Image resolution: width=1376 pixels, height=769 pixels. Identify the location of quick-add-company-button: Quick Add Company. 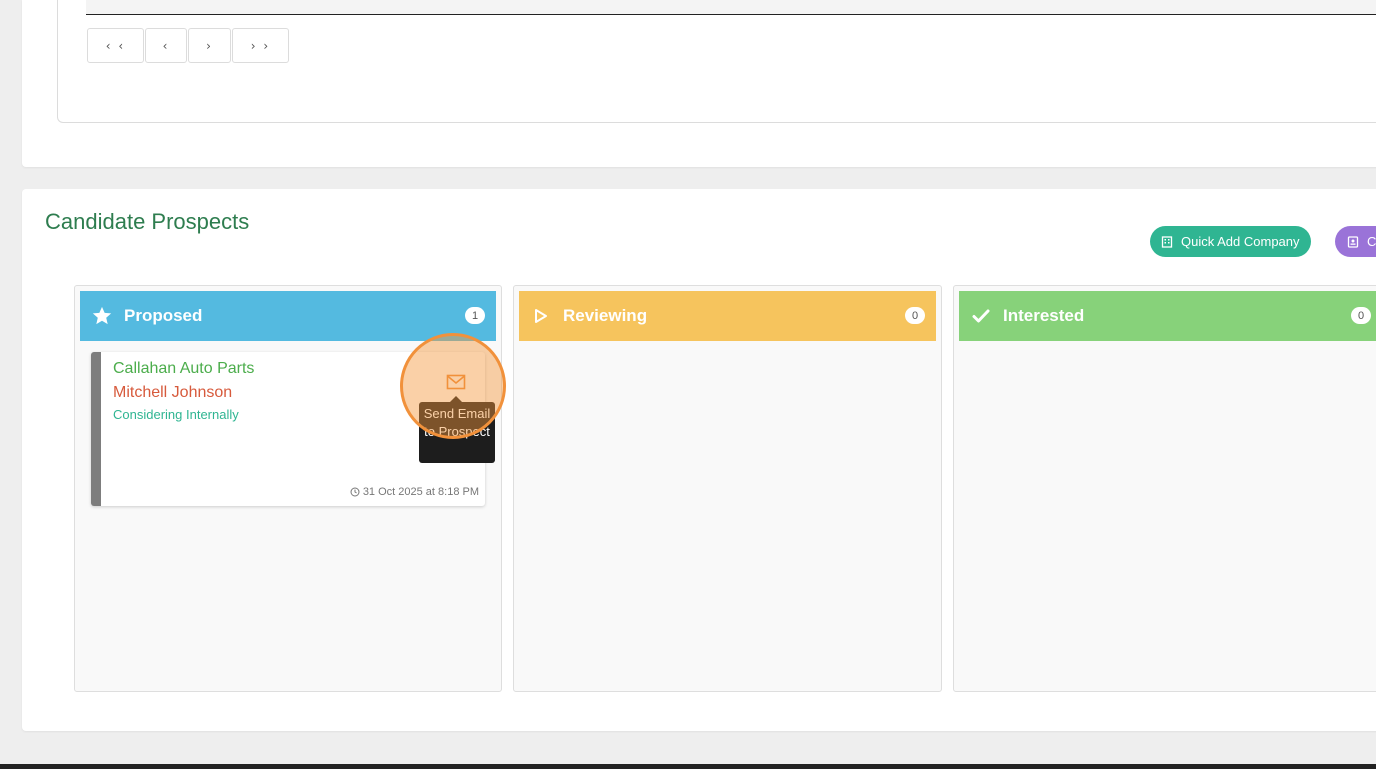
(1230, 241).